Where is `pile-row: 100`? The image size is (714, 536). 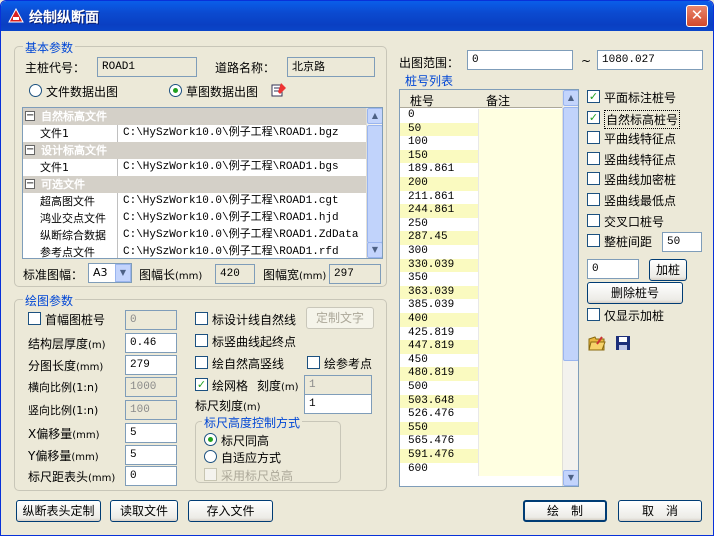
pile-row: 100 is located at coordinates (481, 143).